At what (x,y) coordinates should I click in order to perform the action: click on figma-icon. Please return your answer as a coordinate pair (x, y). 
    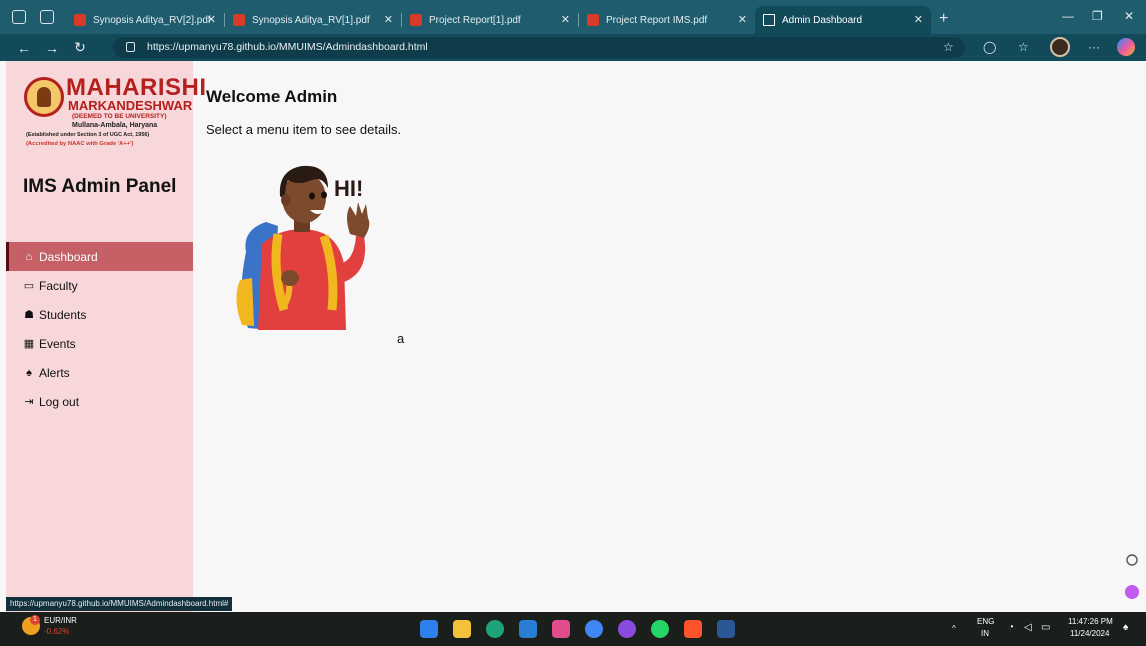
    Looking at the image, I should click on (561, 629).